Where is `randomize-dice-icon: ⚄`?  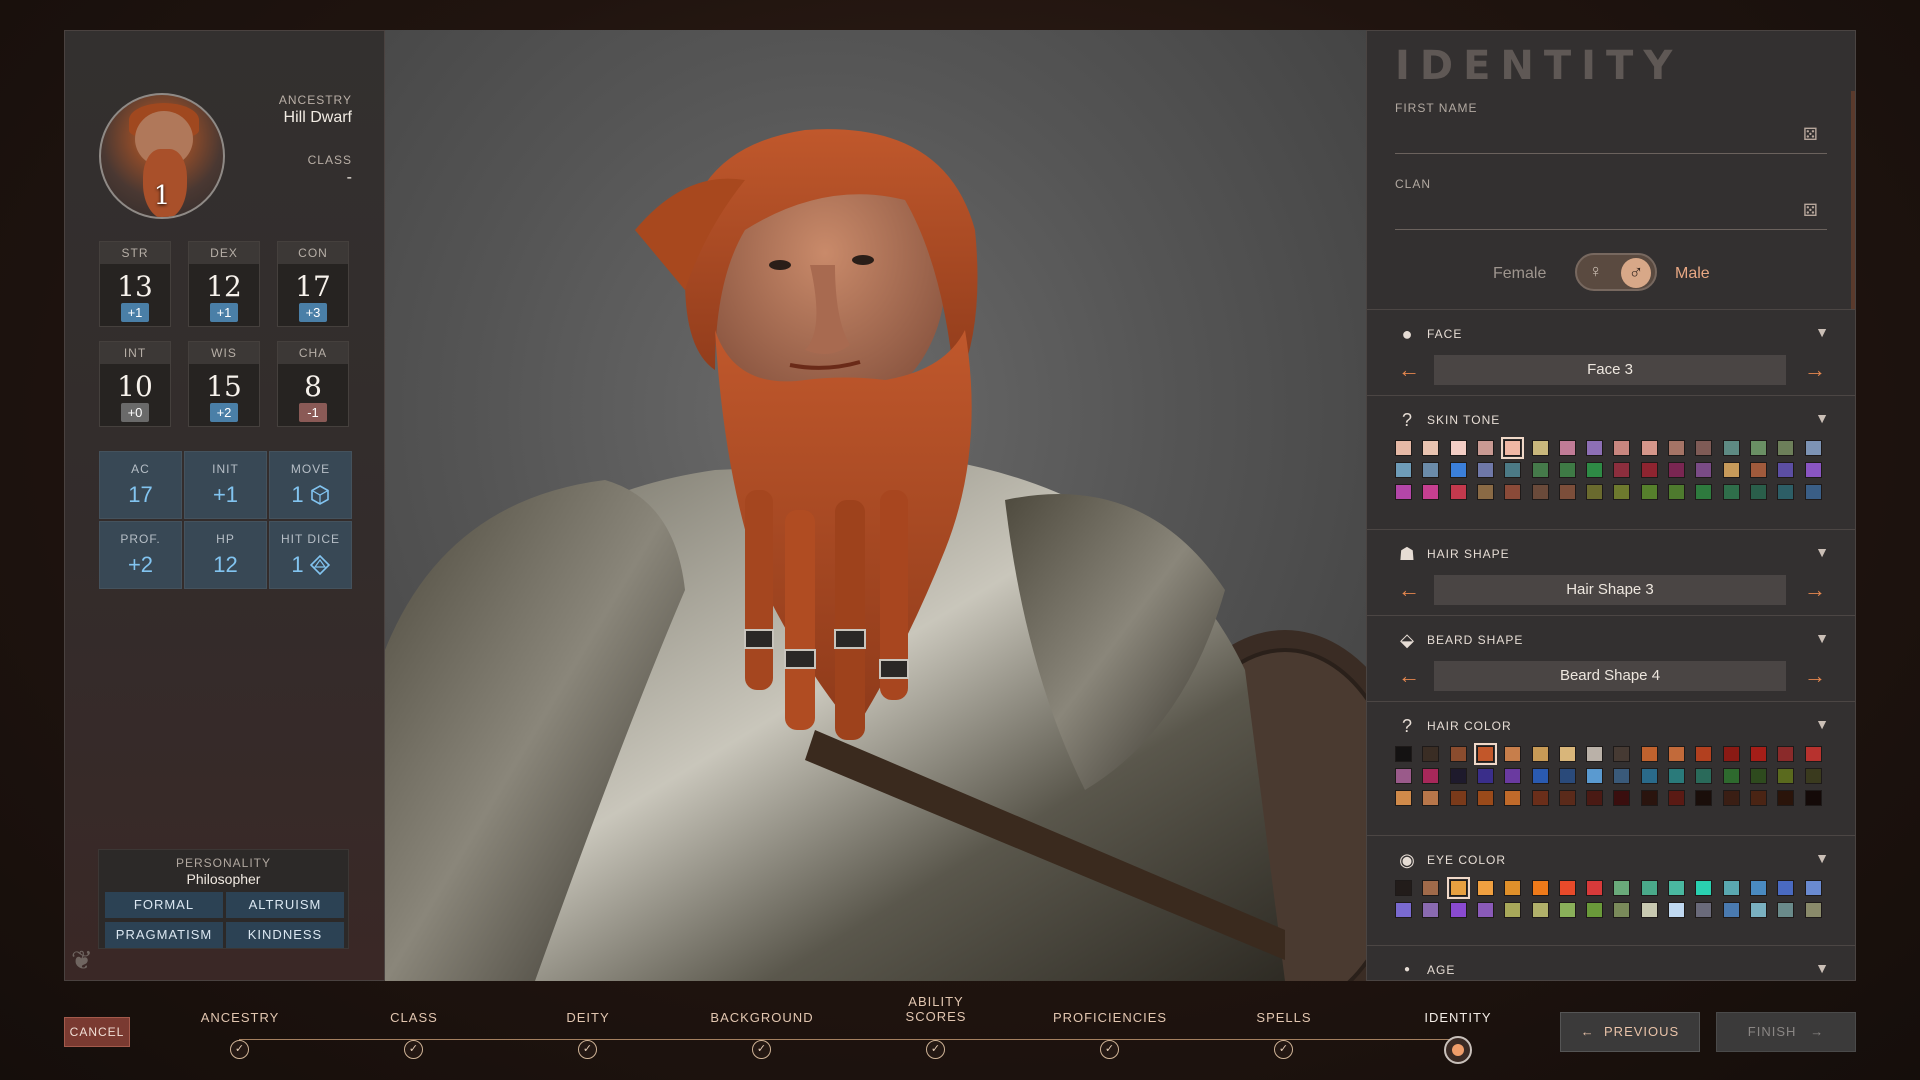
randomize-dice-icon: ⚄ is located at coordinates (1810, 211).